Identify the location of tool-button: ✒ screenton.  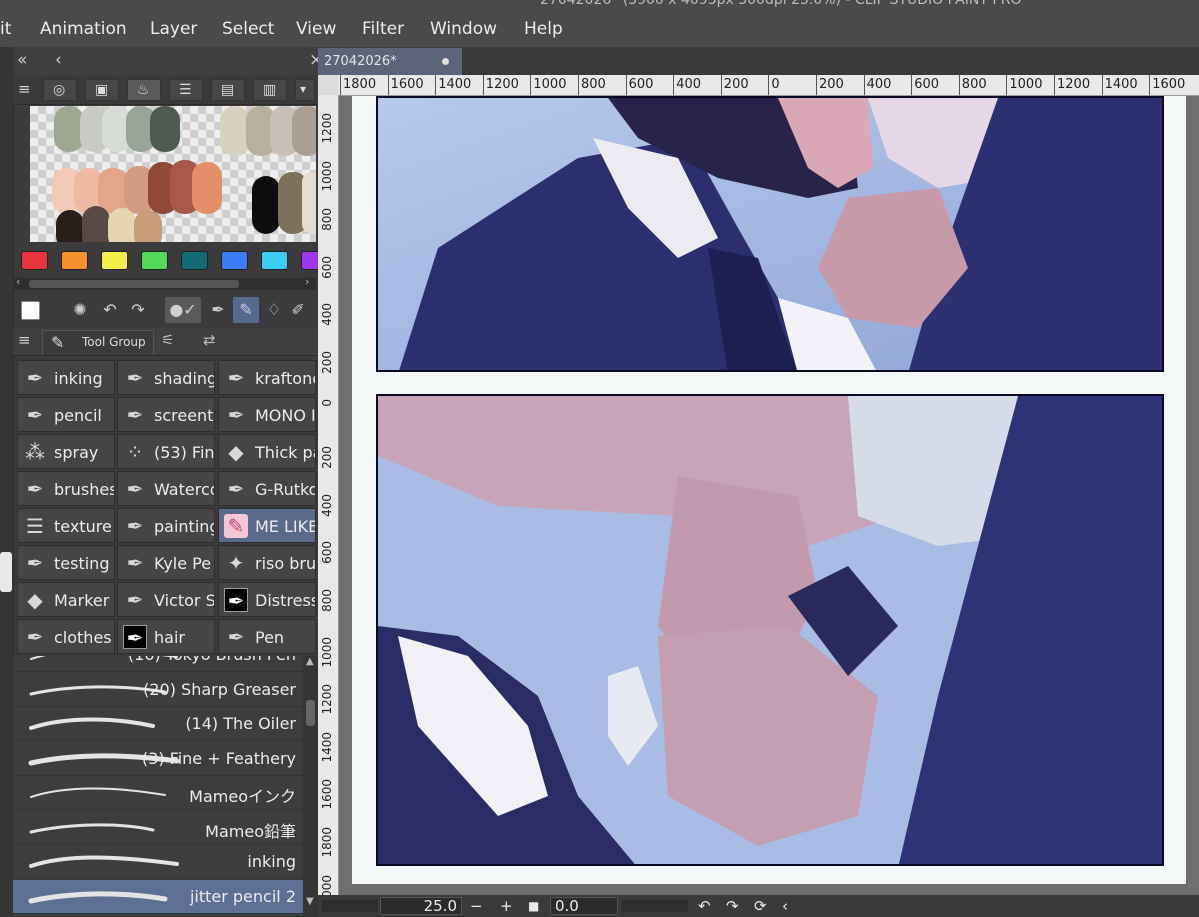
(166, 414).